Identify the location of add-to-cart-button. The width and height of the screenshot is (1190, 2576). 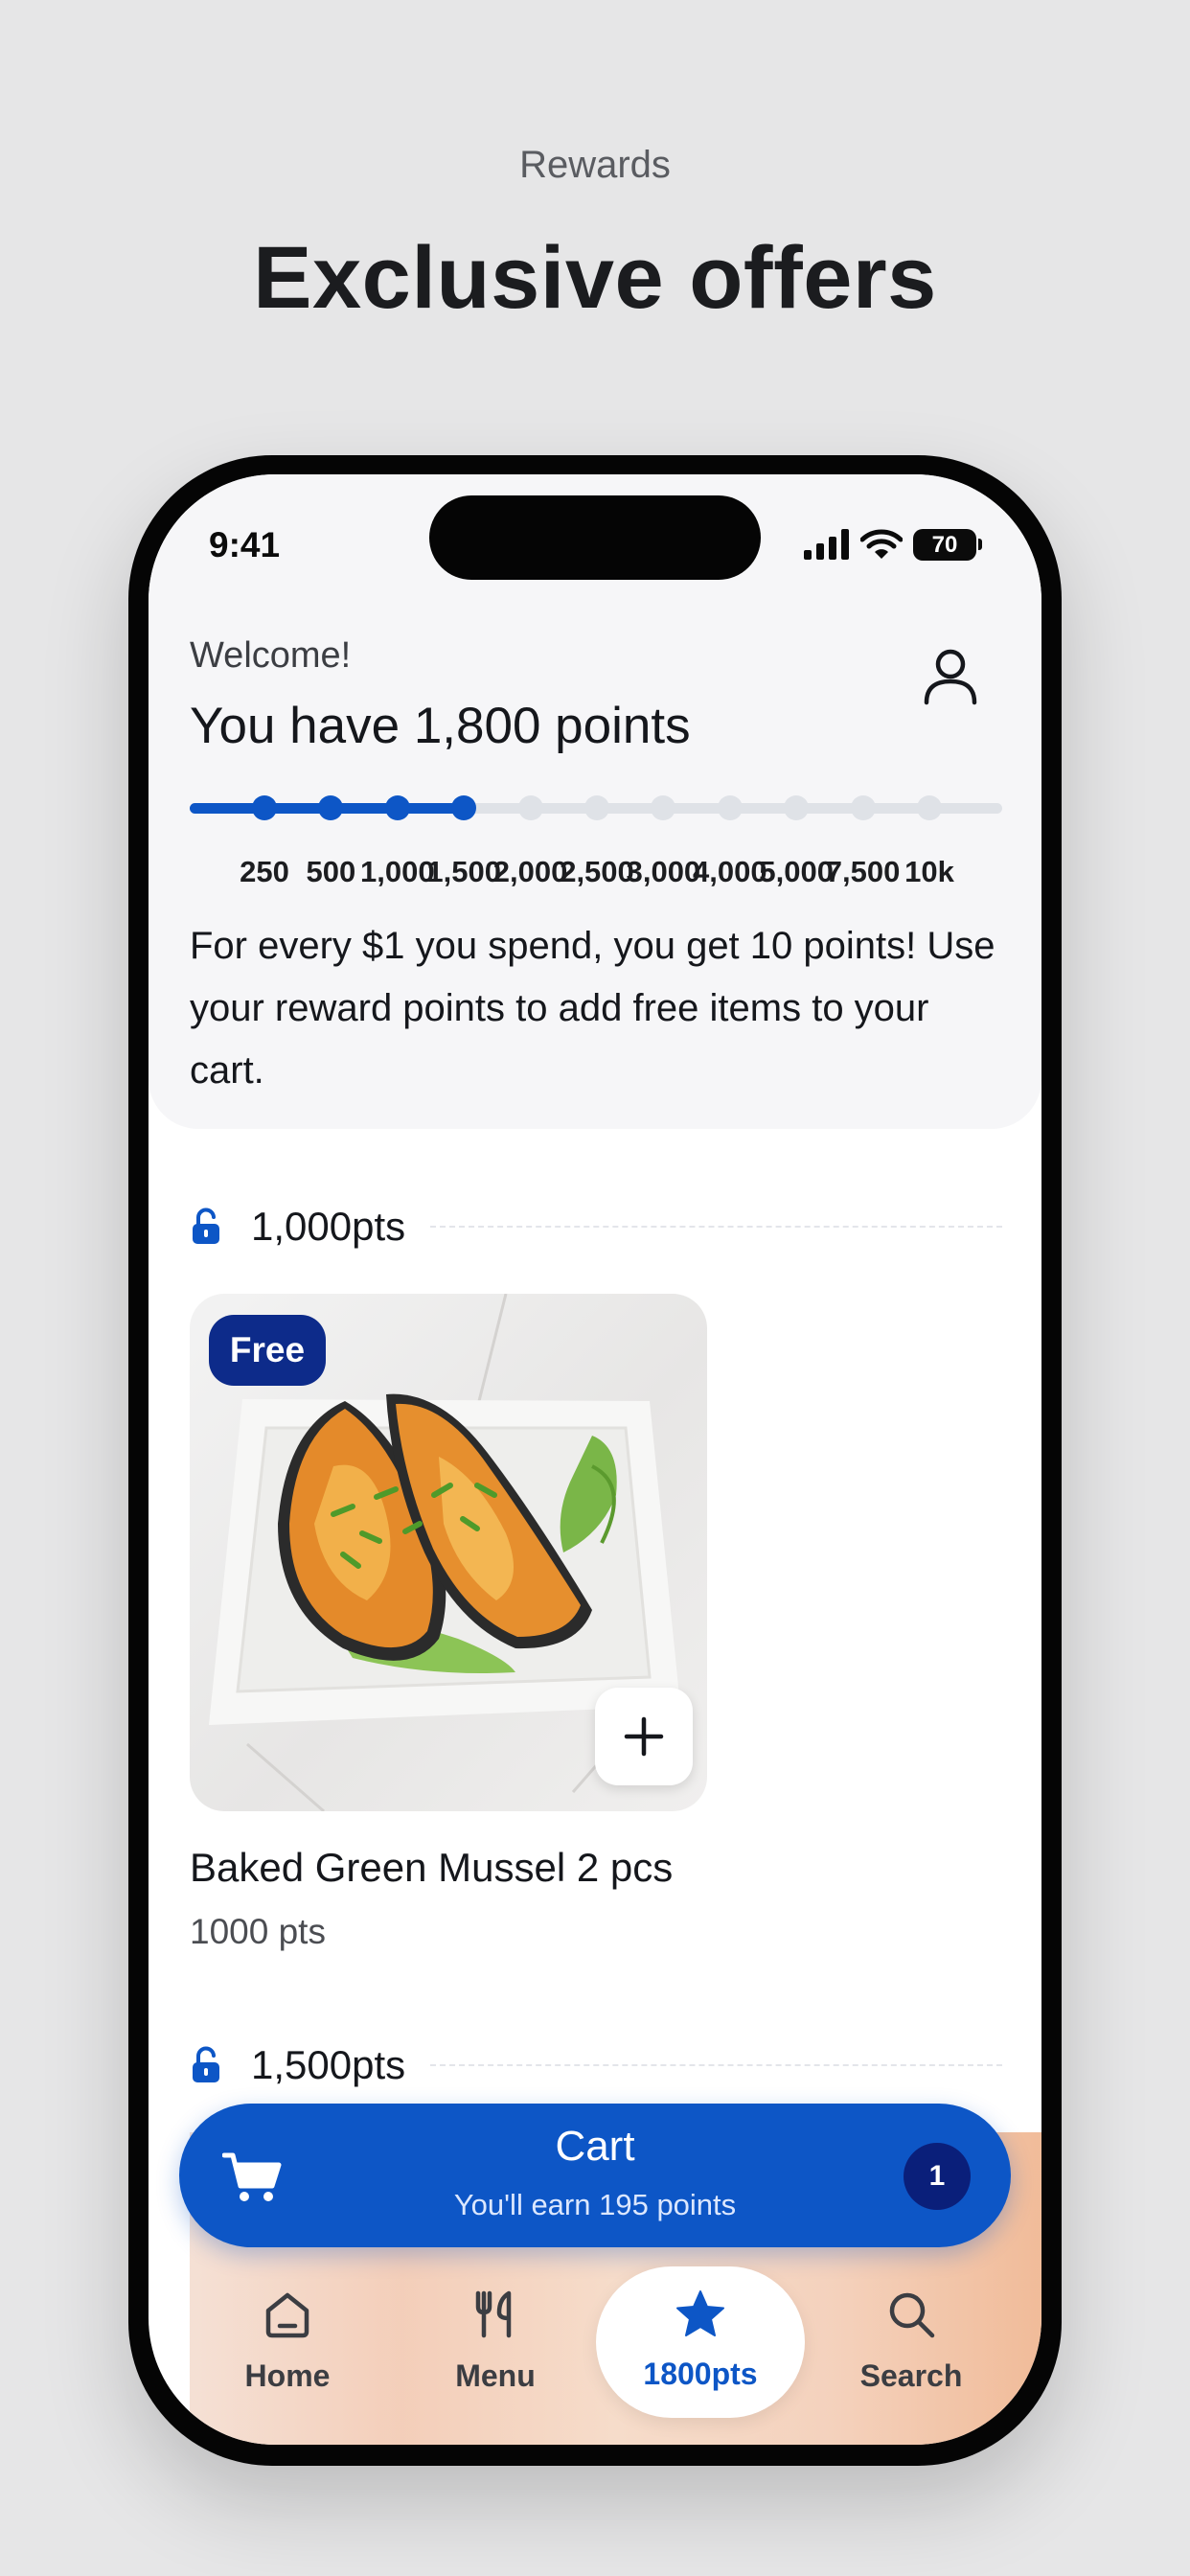
(644, 1736).